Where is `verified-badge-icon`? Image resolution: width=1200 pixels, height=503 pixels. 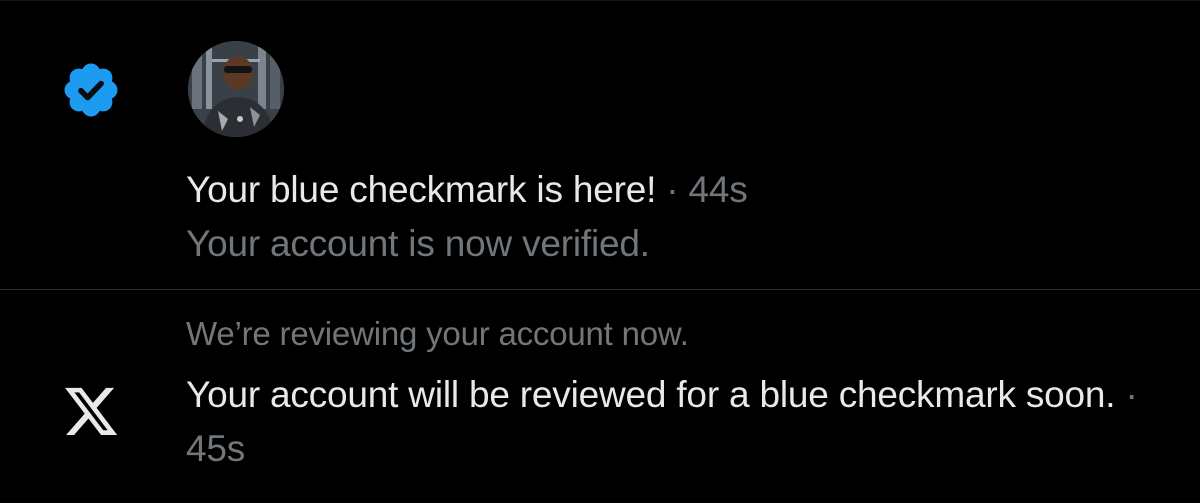 verified-badge-icon is located at coordinates (91, 90).